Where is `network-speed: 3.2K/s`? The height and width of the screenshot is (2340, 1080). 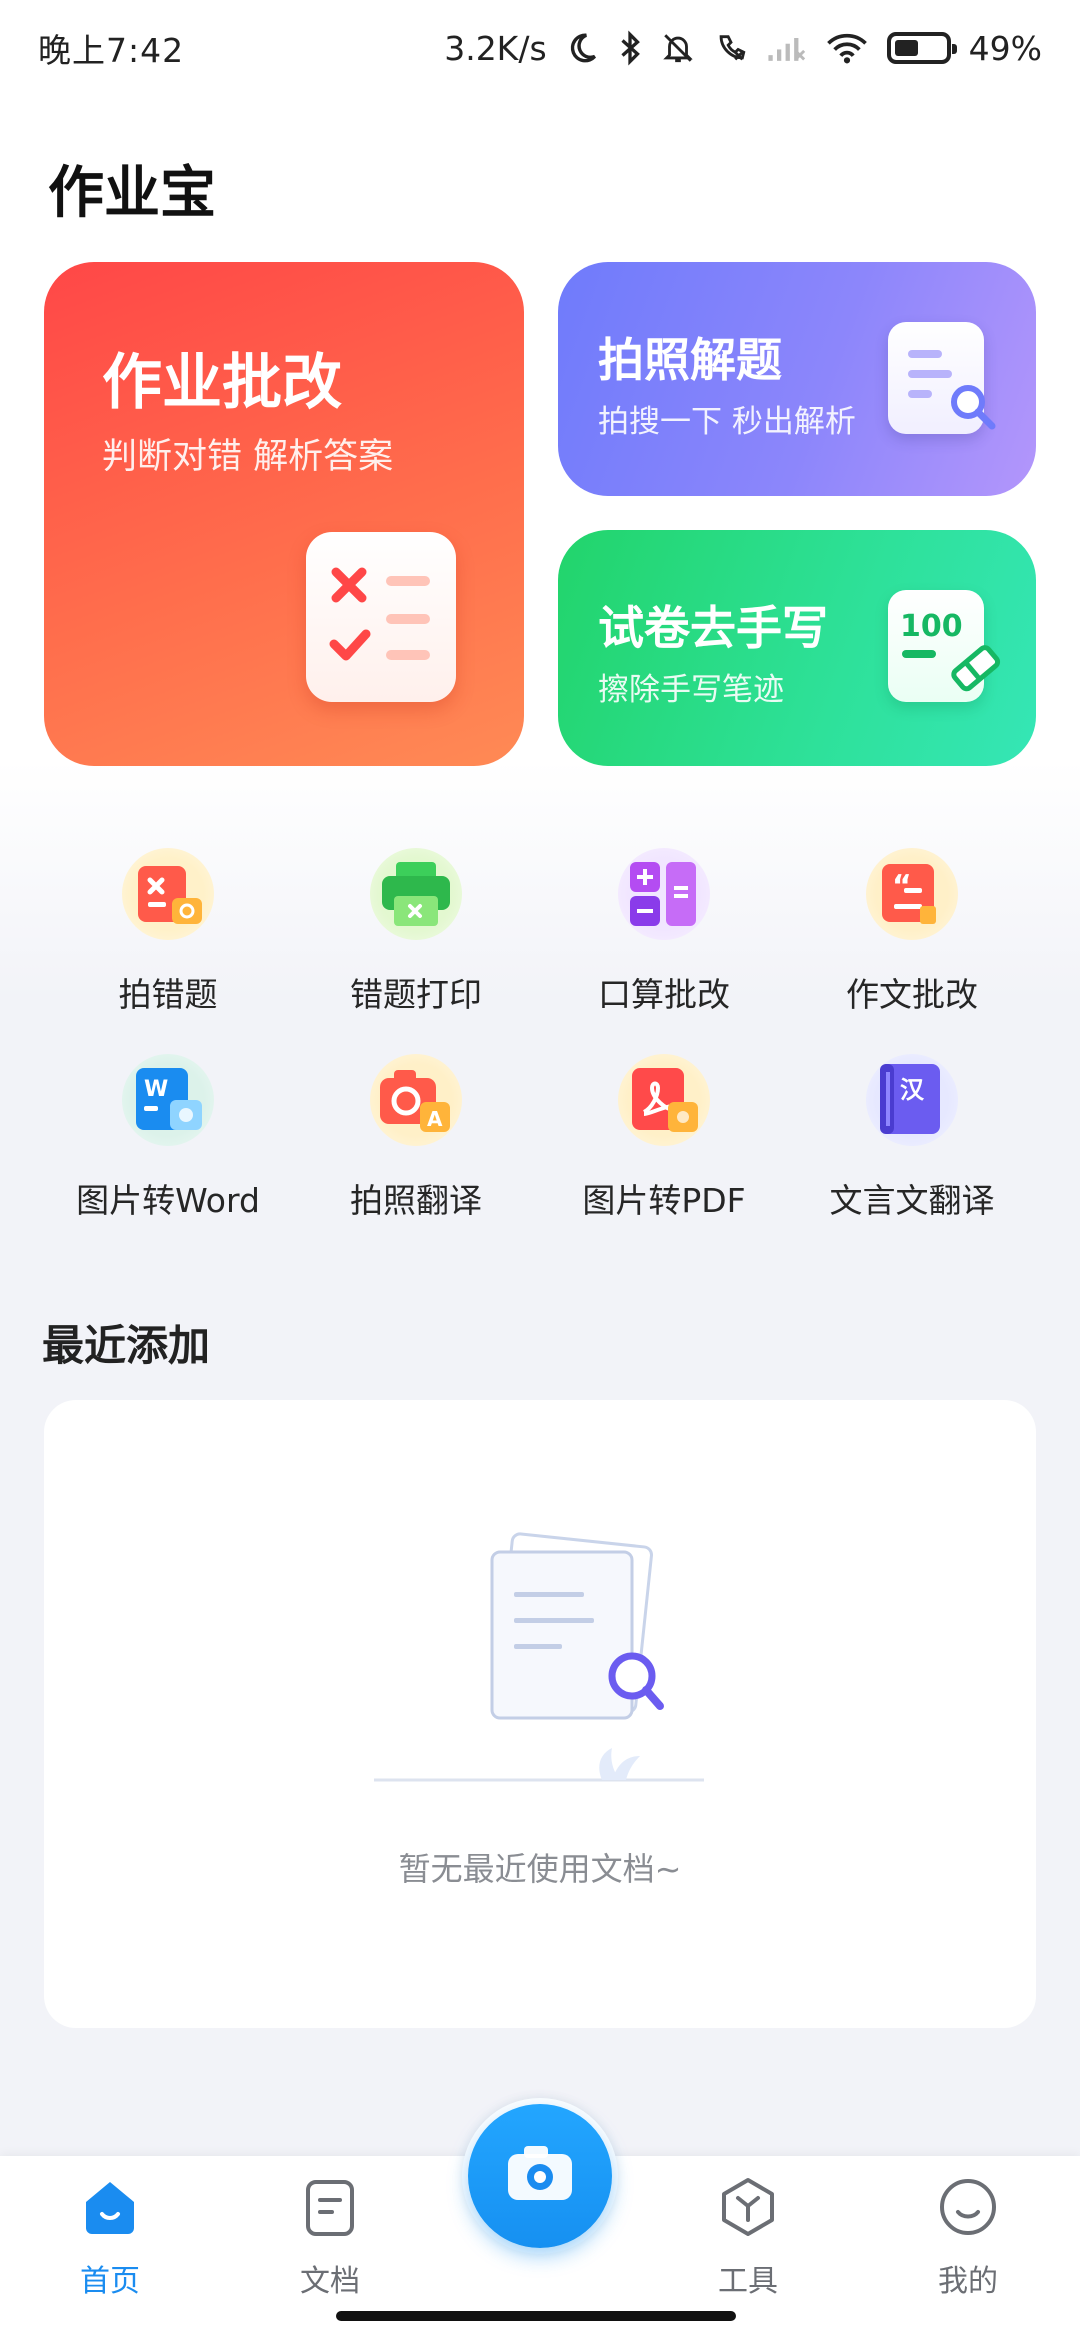
network-speed: 3.2K/s is located at coordinates (495, 48).